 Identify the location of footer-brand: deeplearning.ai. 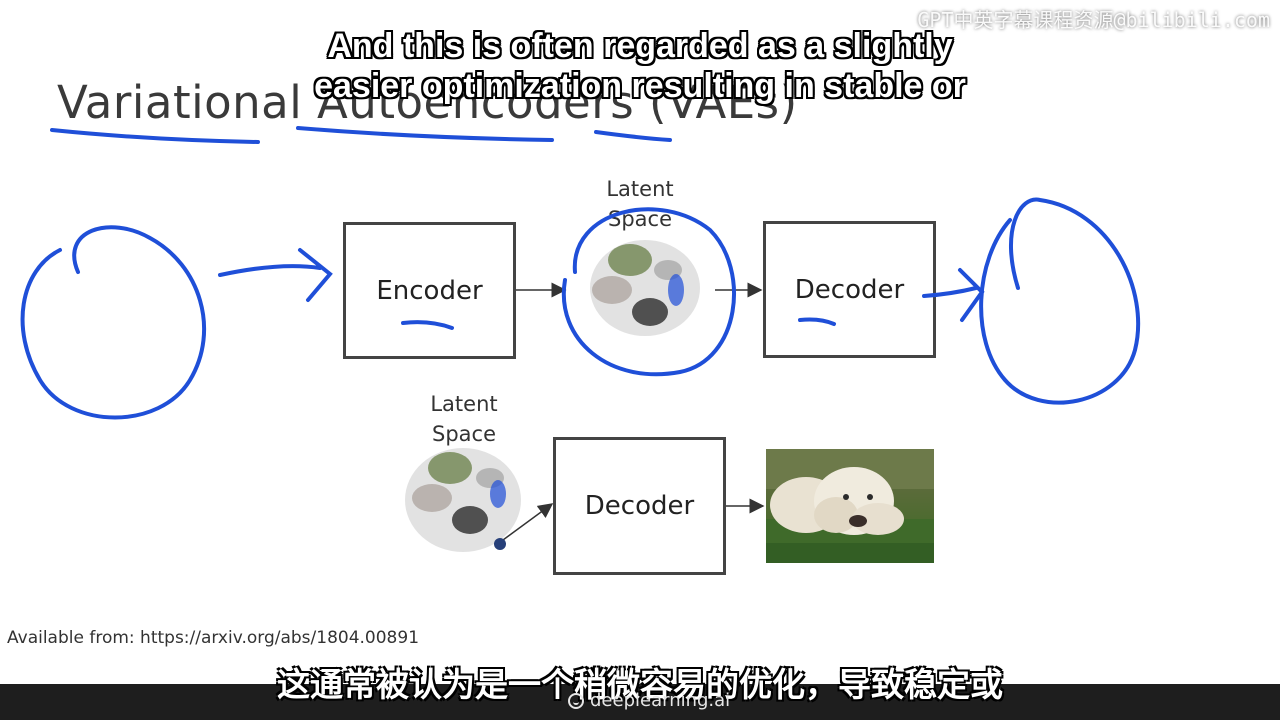
(649, 700).